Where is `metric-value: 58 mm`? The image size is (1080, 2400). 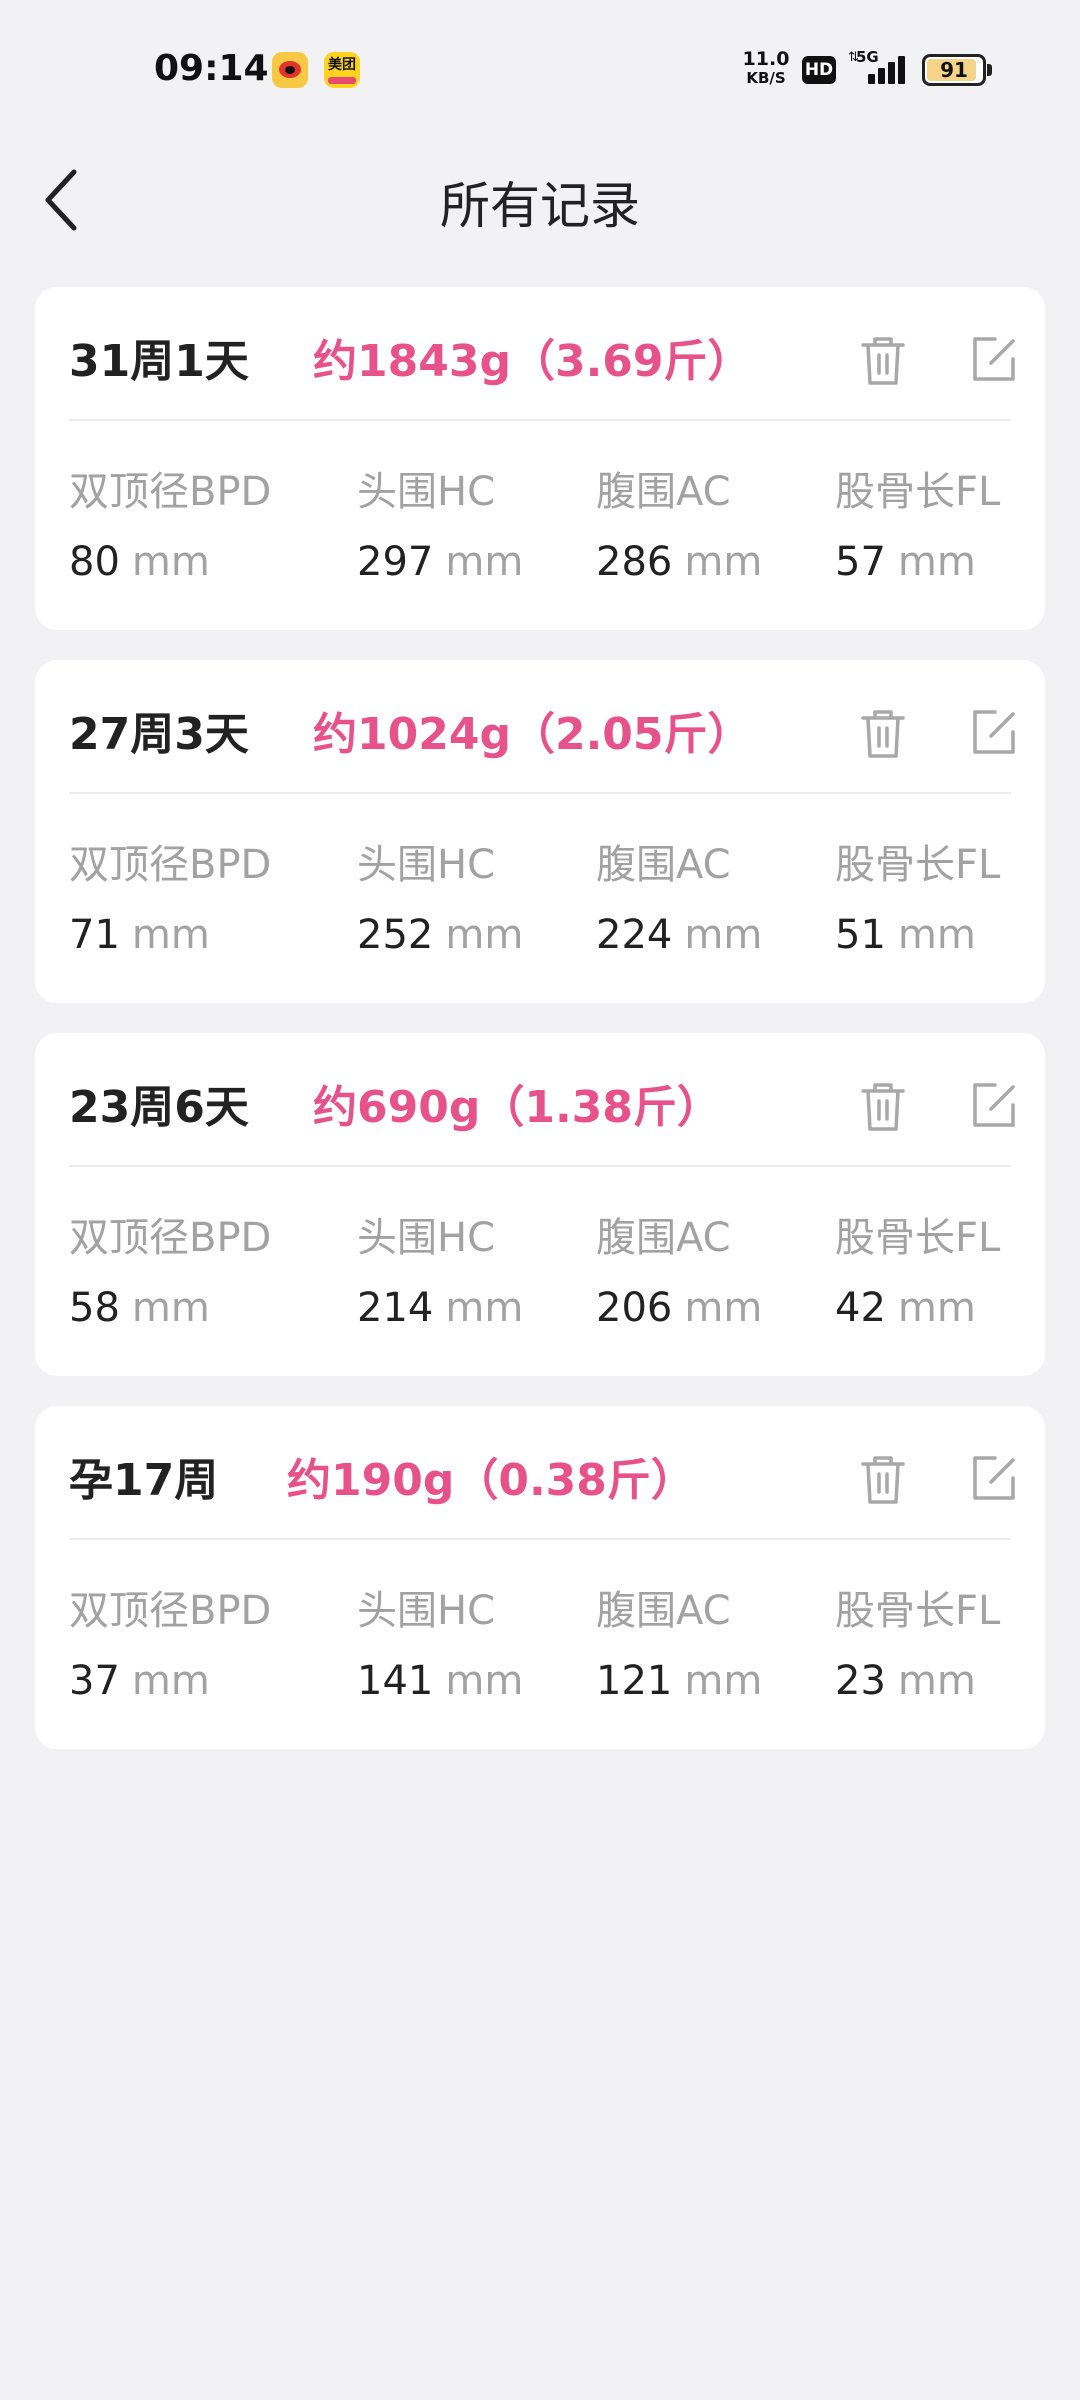 metric-value: 58 mm is located at coordinates (170, 1308).